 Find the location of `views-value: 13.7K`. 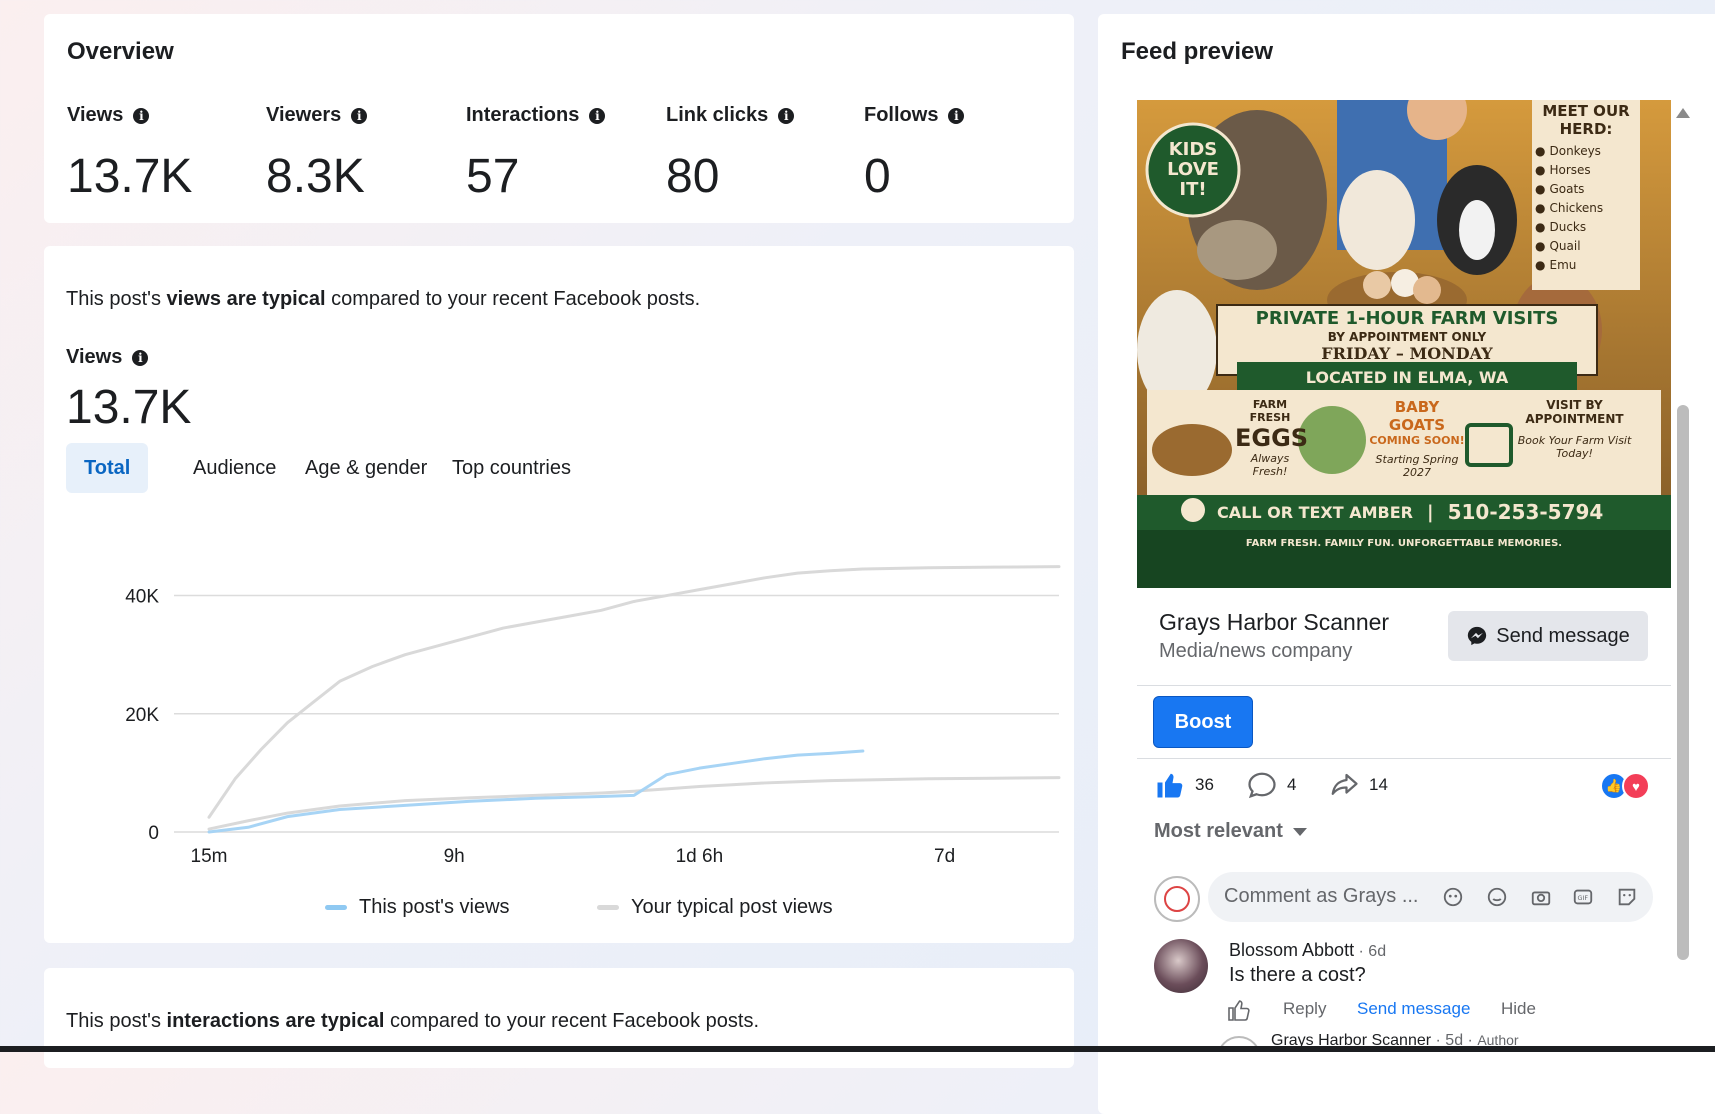

views-value: 13.7K is located at coordinates (129, 407).